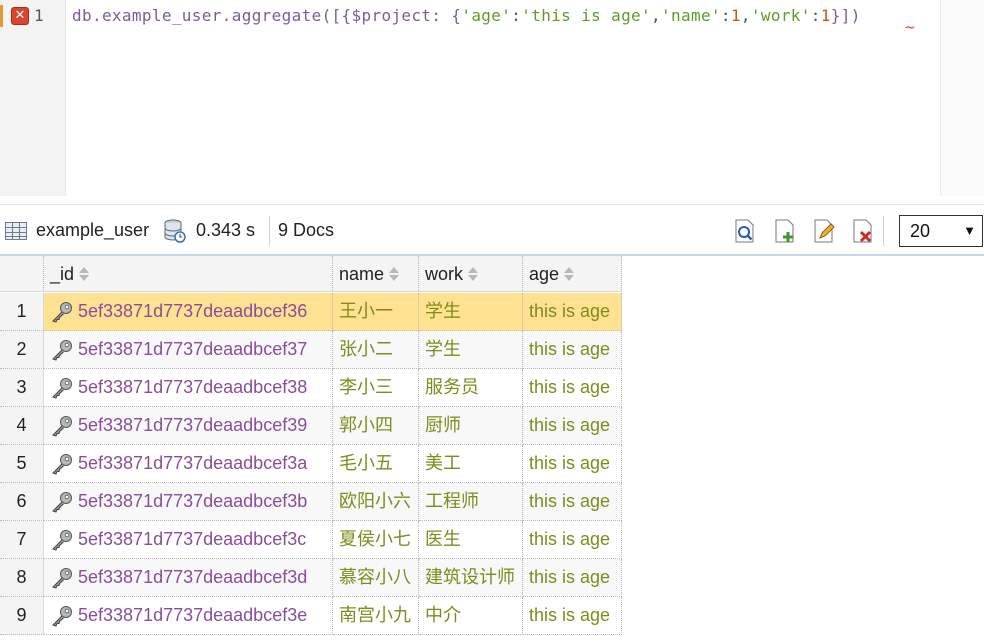  I want to click on cell-name: 夏侯小七, so click(376, 540).